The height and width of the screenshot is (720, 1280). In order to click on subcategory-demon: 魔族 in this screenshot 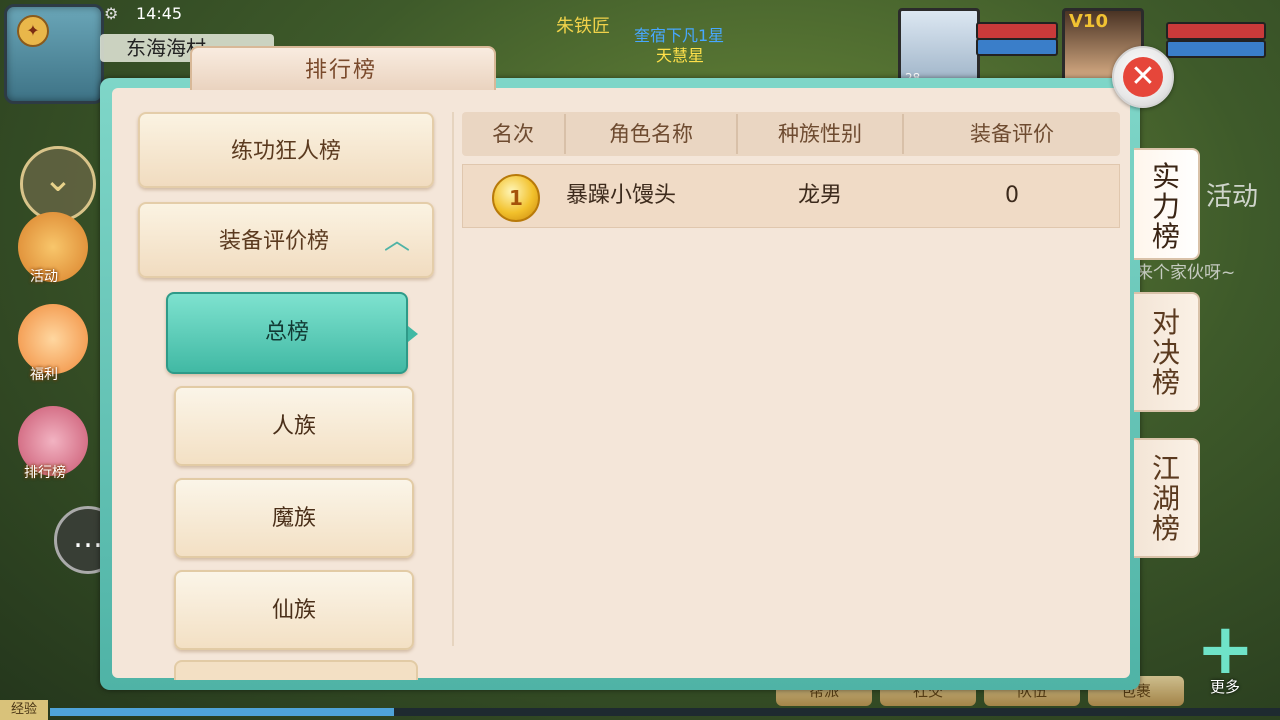, I will do `click(294, 518)`.